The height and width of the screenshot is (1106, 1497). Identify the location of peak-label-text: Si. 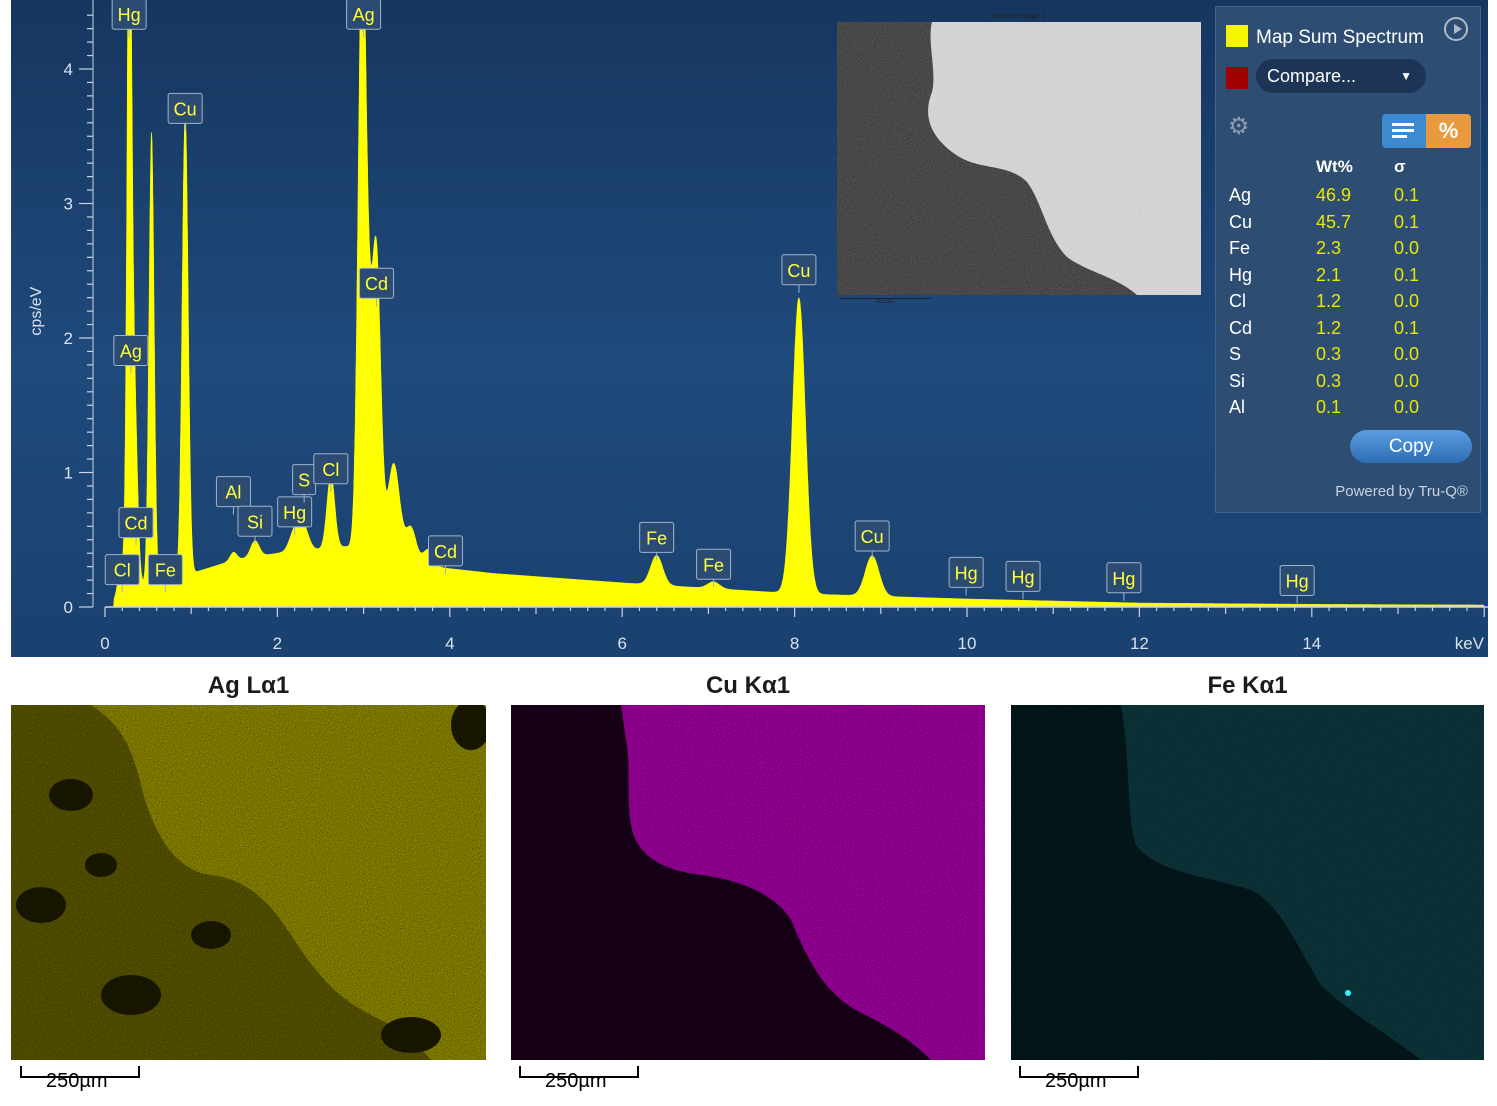
(255, 522).